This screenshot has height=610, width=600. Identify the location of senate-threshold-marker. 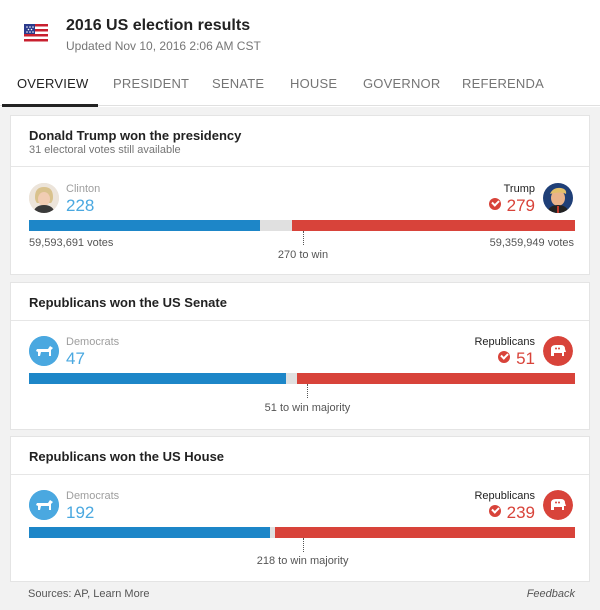
(308, 391).